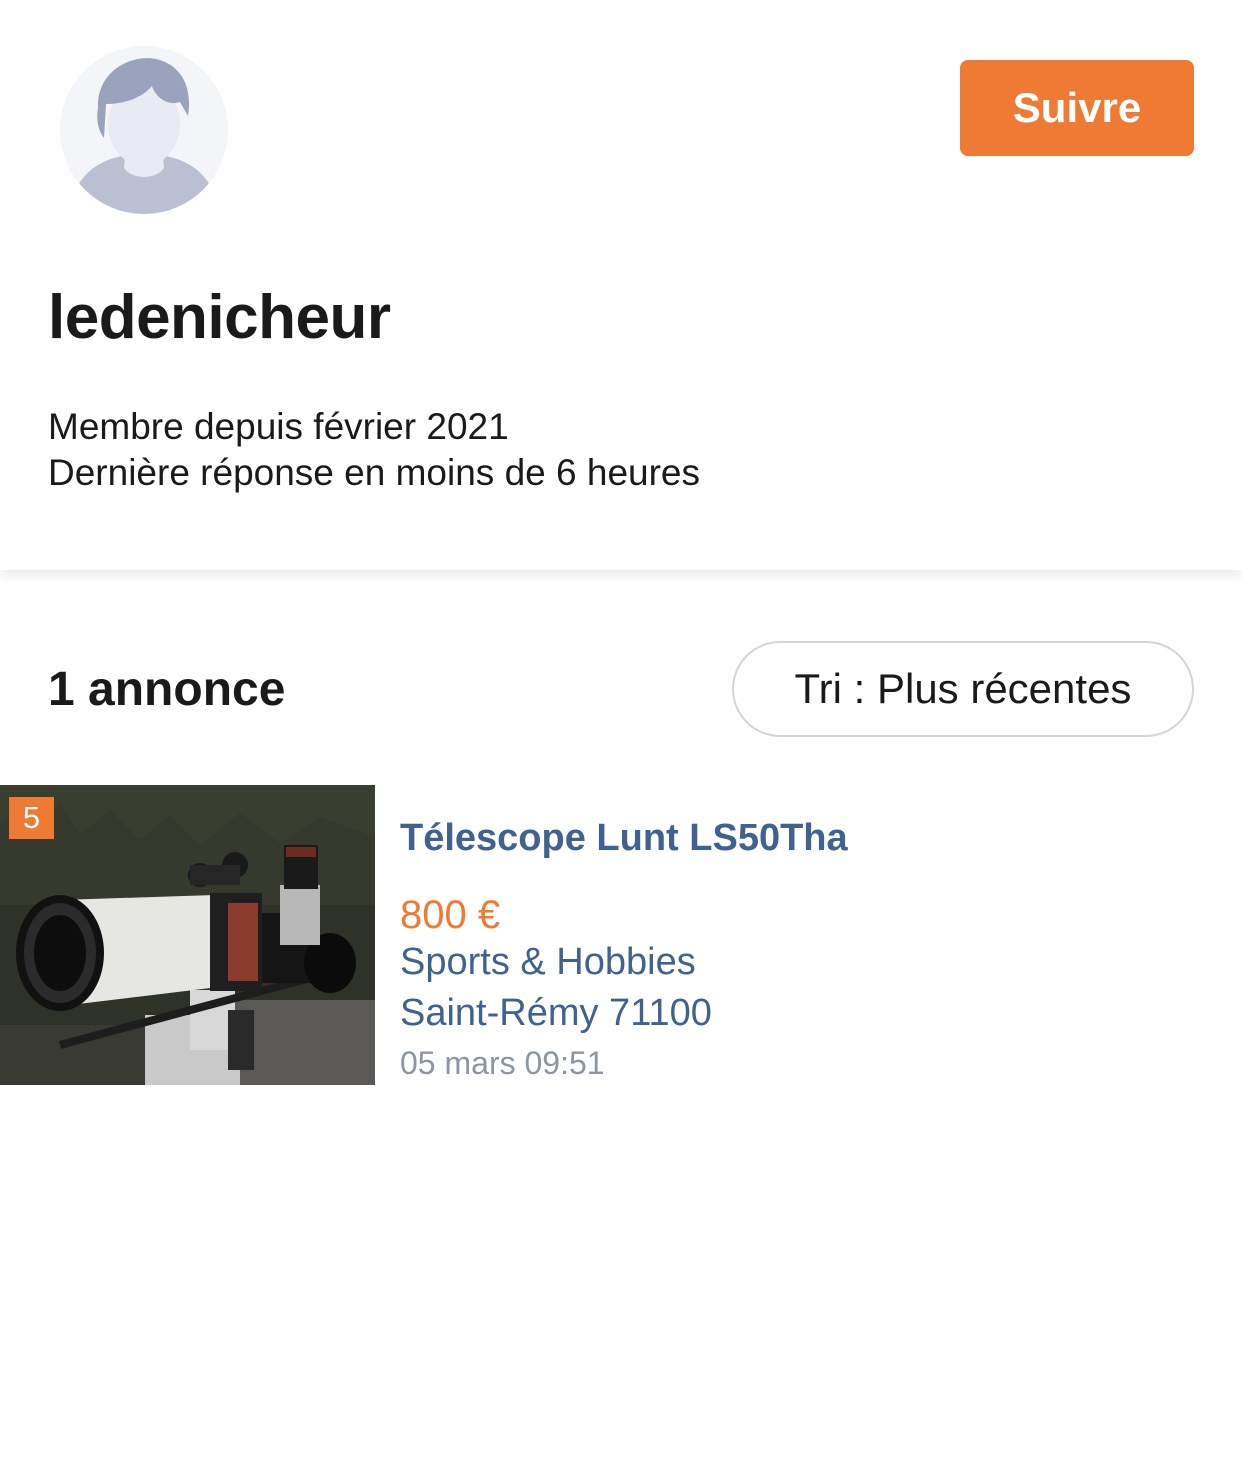  I want to click on member-since-text: Membre depuis février 2021, so click(278, 426).